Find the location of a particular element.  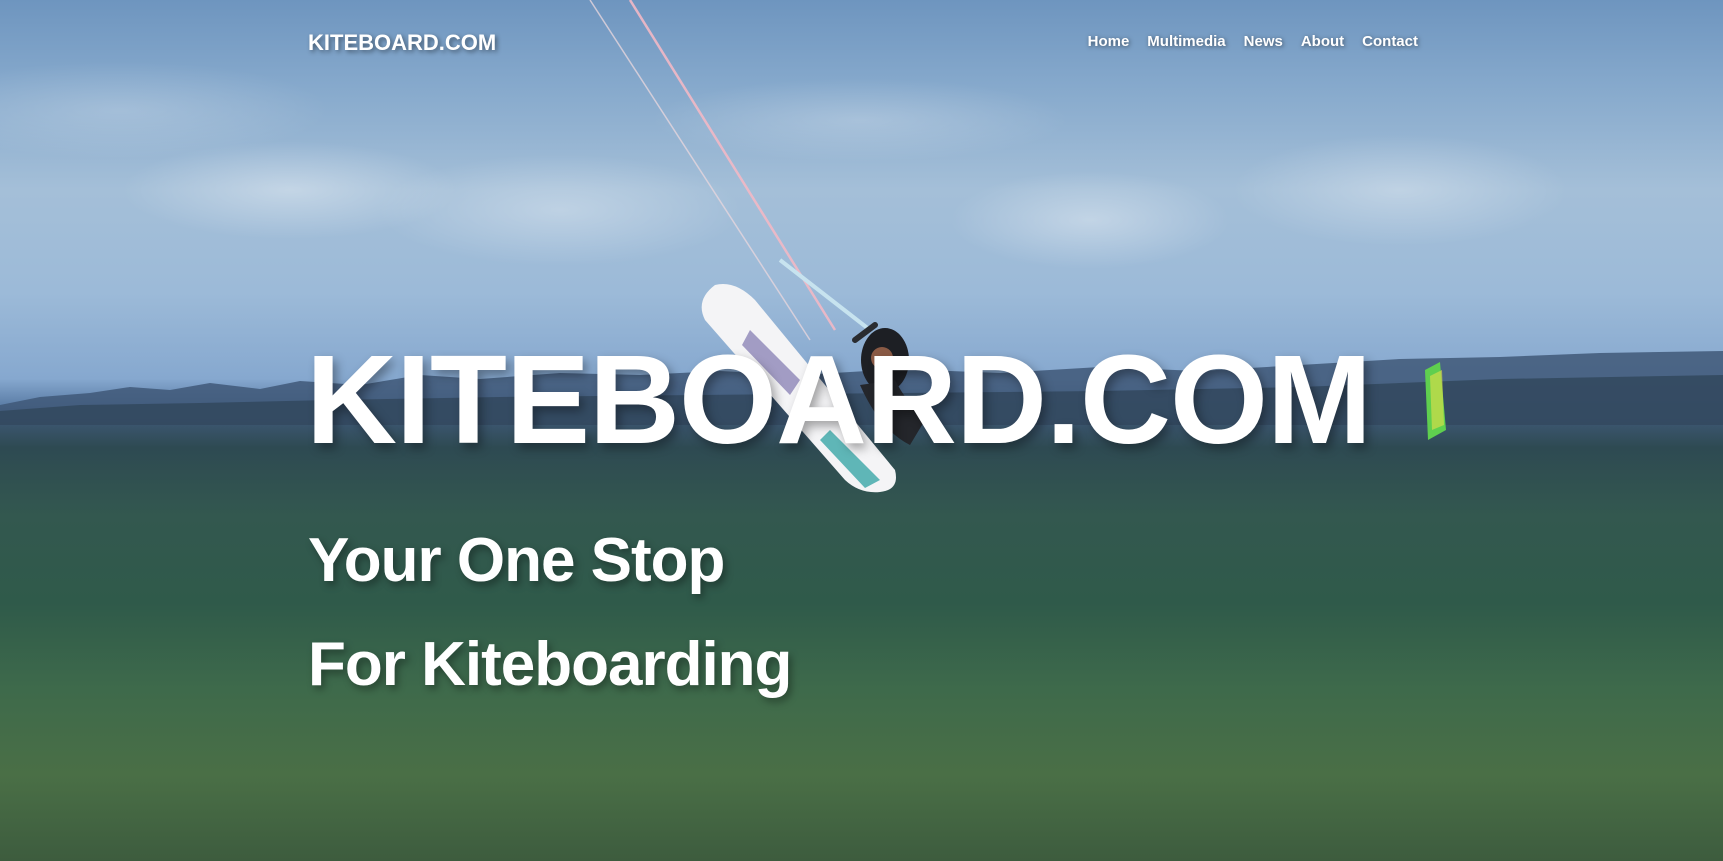

nav-link-home: Home is located at coordinates (1109, 41).